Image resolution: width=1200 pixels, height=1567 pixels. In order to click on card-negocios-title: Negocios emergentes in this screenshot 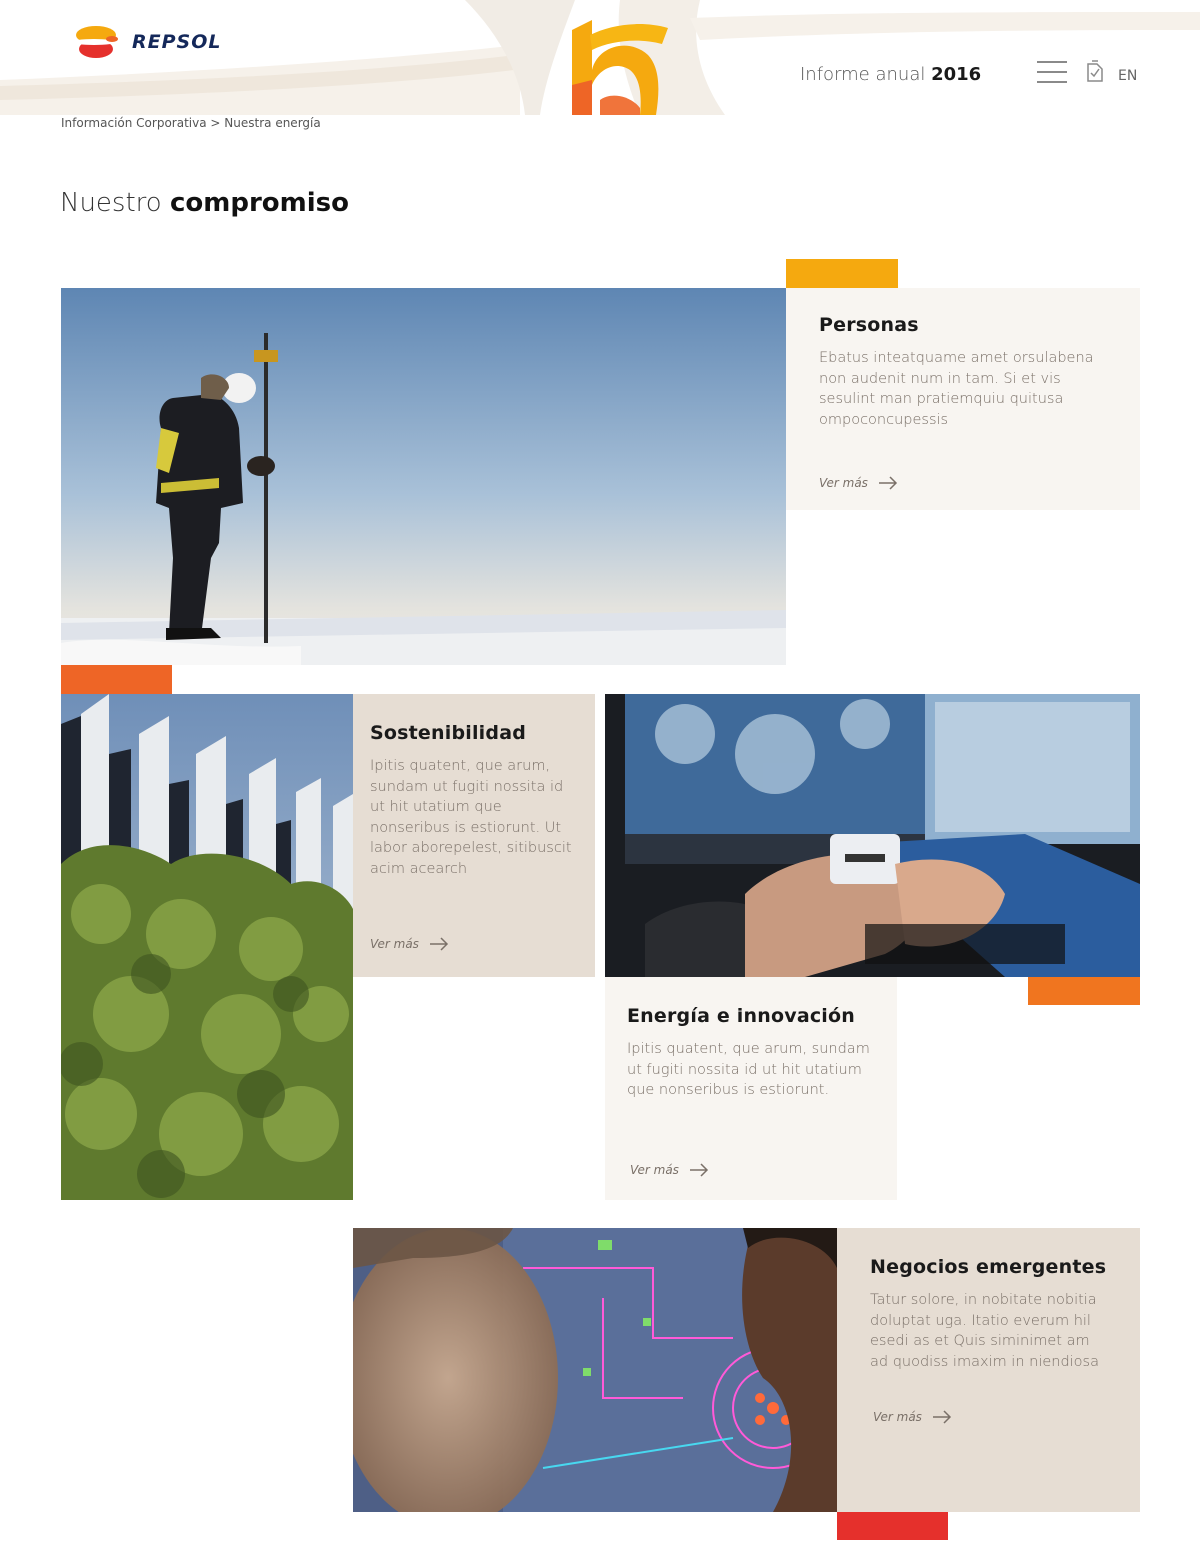, I will do `click(988, 1267)`.